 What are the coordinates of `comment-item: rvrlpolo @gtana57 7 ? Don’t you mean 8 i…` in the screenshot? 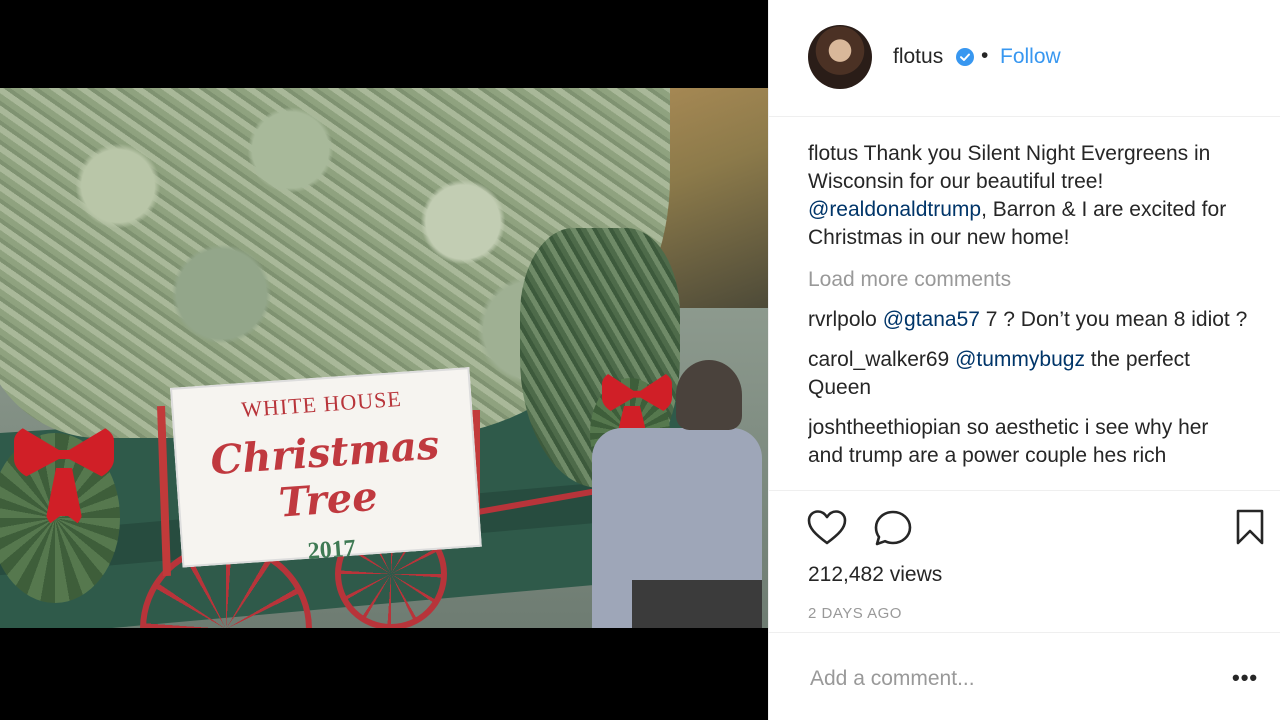 It's located at (1028, 320).